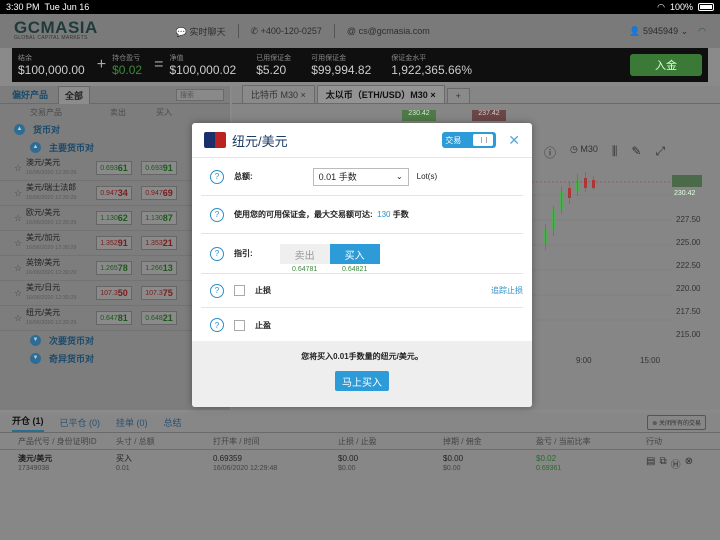 The height and width of the screenshot is (540, 720). What do you see at coordinates (666, 65) in the screenshot?
I see `deposit-button: 入金` at bounding box center [666, 65].